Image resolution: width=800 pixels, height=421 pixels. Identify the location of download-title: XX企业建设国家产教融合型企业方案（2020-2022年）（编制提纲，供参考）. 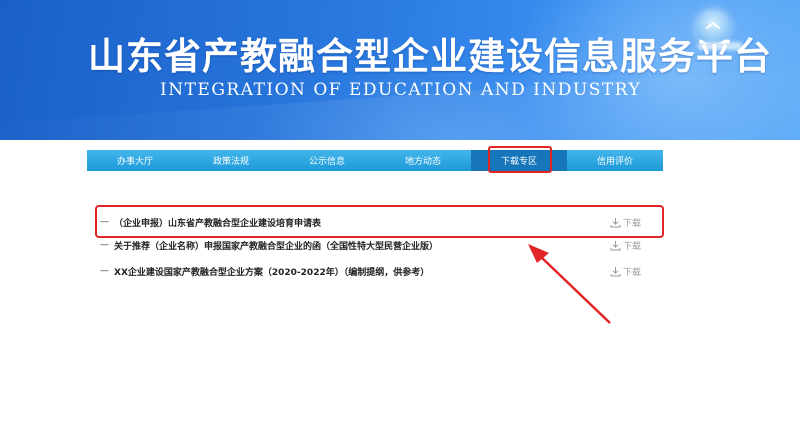
(387, 271).